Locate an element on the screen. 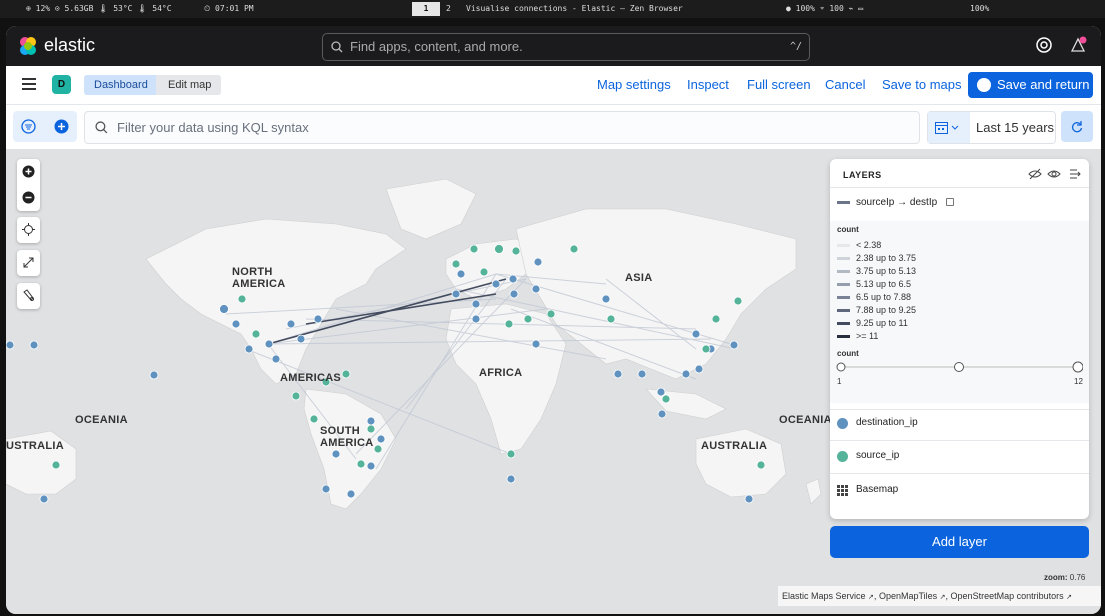 This screenshot has height=616, width=1105. zoom-value: 0.76 is located at coordinates (1077, 577).